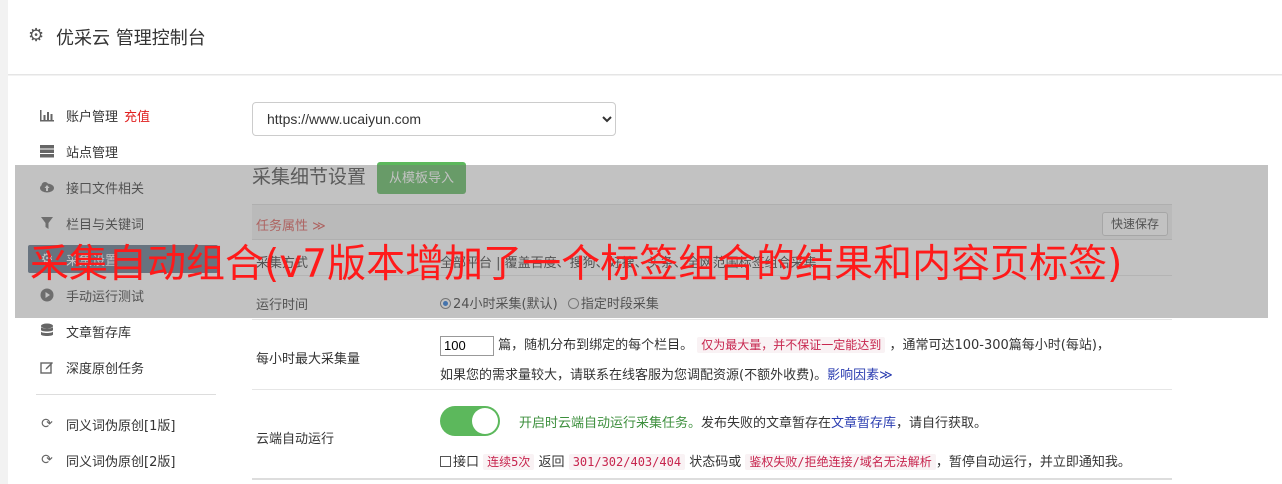  I want to click on max-per-hour-label: 每小时最大采集量, so click(308, 359).